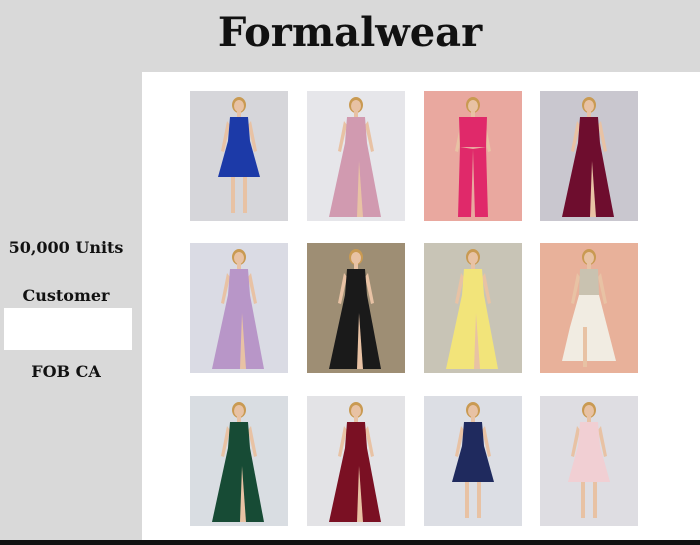 The height and width of the screenshot is (545, 700). What do you see at coordinates (350, 542) in the screenshot?
I see `bottom-border` at bounding box center [350, 542].